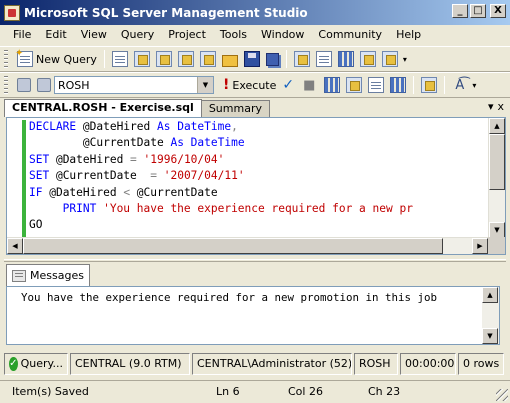  I want to click on close-document-icon: x, so click(500, 106).